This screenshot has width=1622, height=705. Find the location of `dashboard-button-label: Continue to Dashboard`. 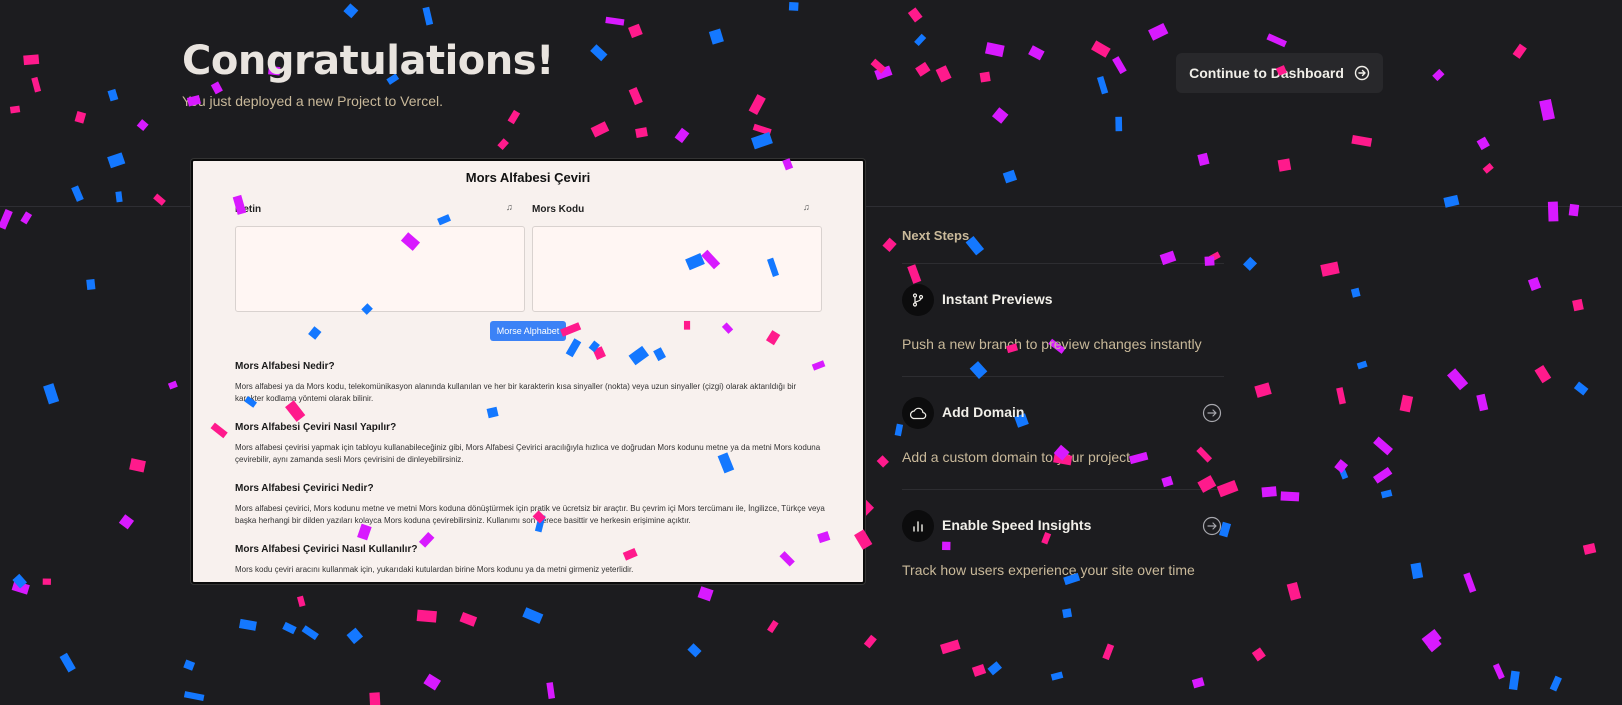

dashboard-button-label: Continue to Dashboard is located at coordinates (1266, 73).